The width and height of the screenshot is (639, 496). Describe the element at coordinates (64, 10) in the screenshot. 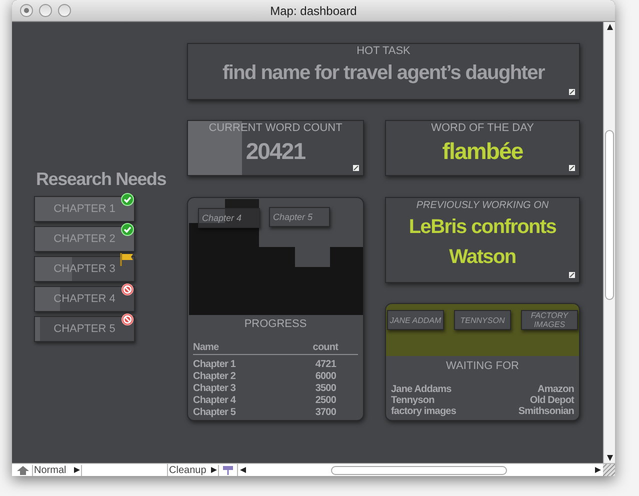

I see `zoom-button` at that location.